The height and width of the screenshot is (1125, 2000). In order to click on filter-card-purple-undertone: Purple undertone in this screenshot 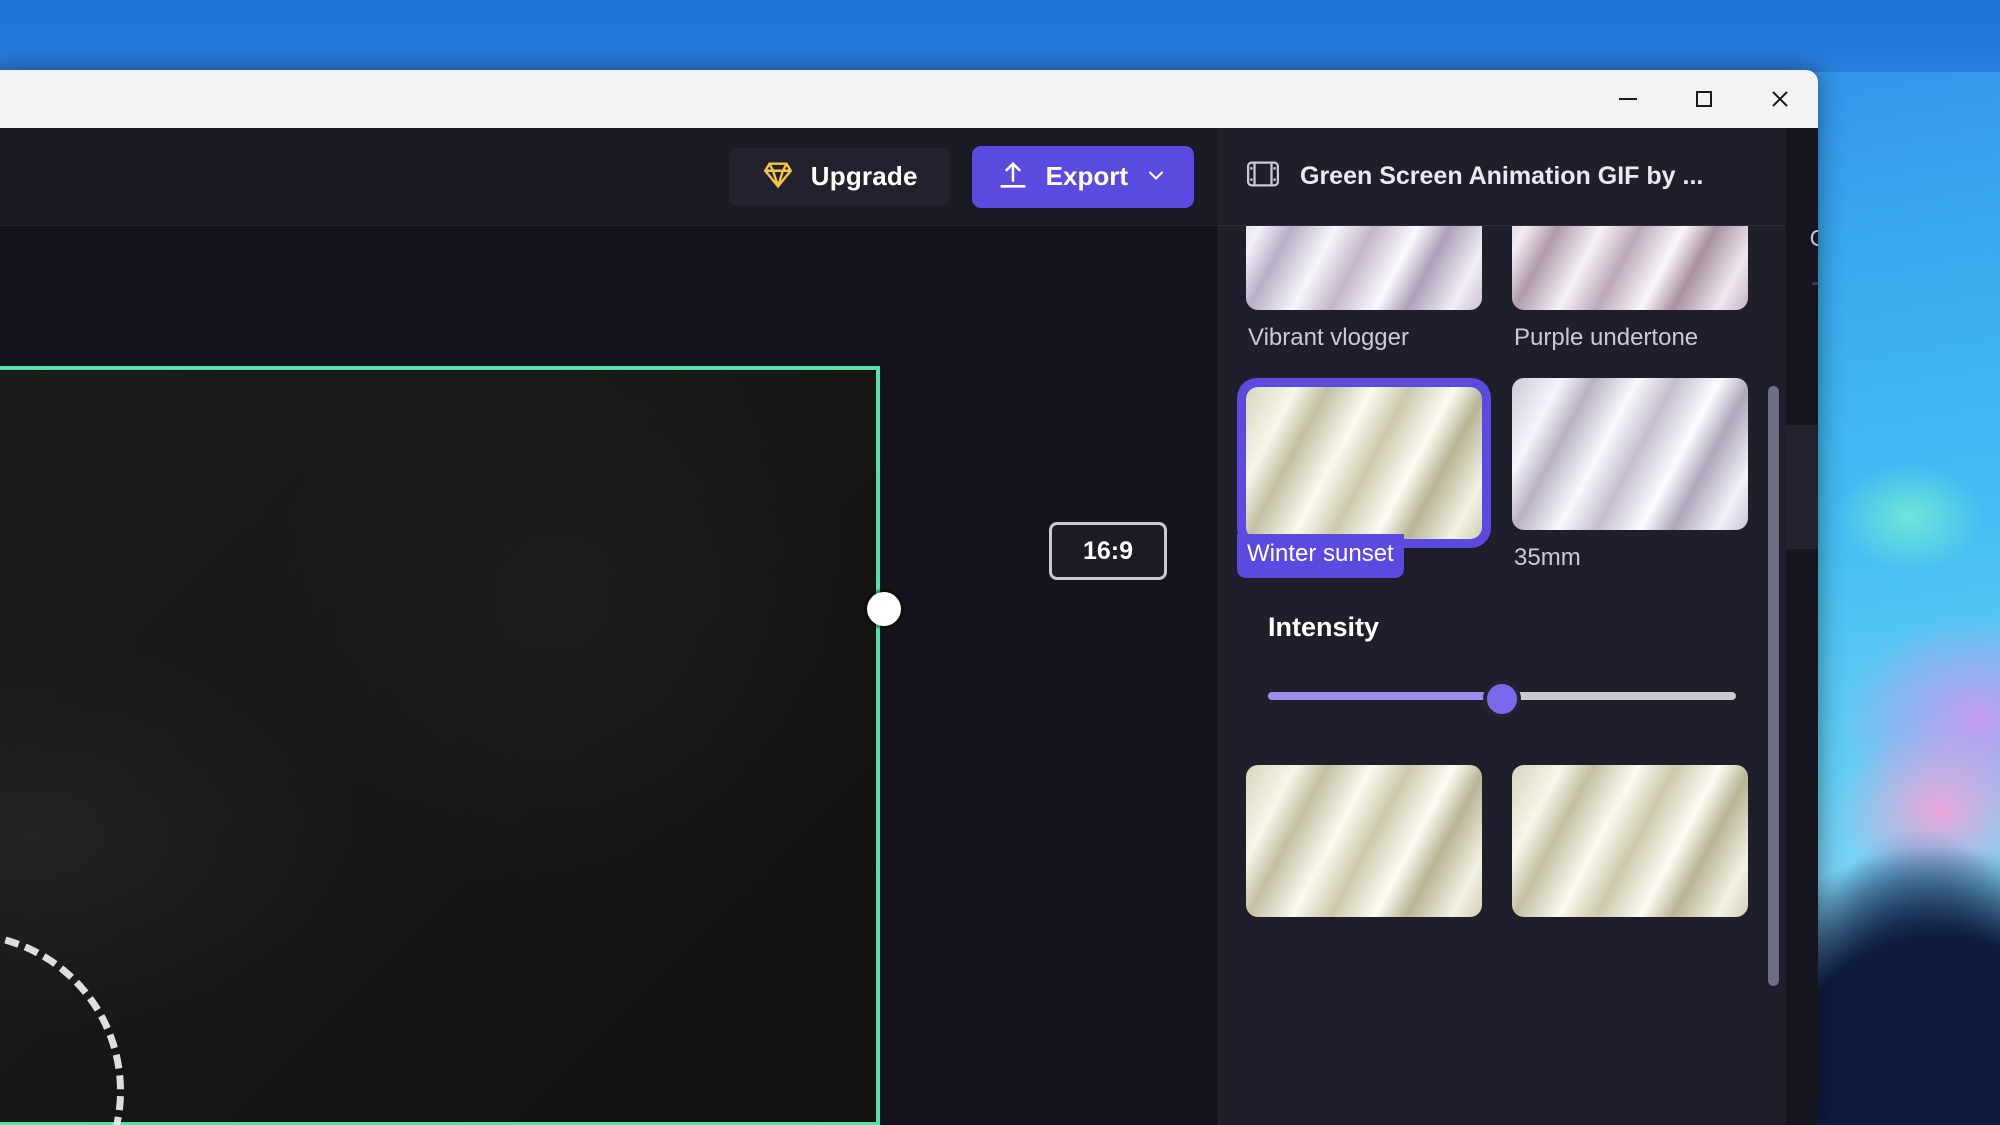, I will do `click(1635, 302)`.